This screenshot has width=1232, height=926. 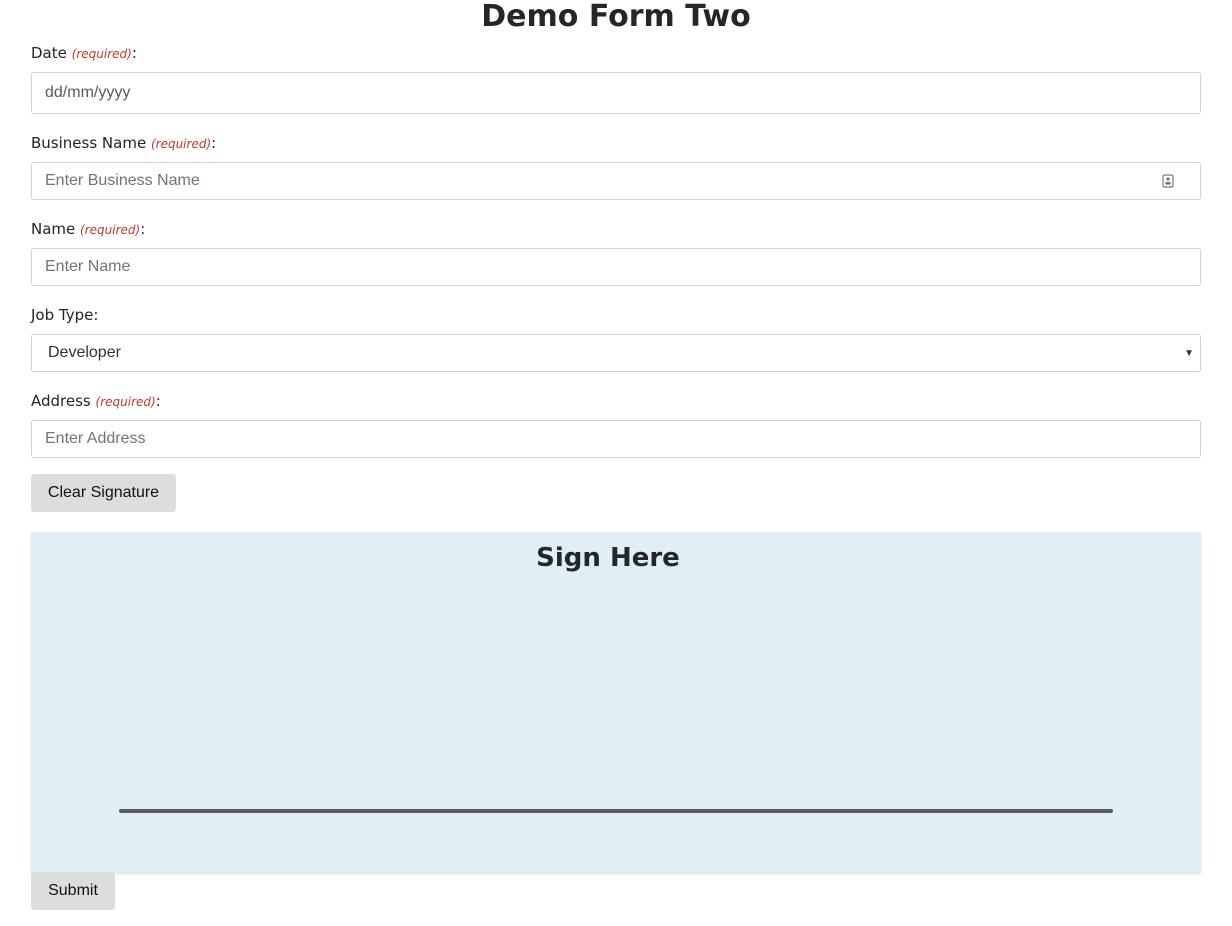 What do you see at coordinates (616, 353) in the screenshot?
I see `job-type-select: Developer ▼` at bounding box center [616, 353].